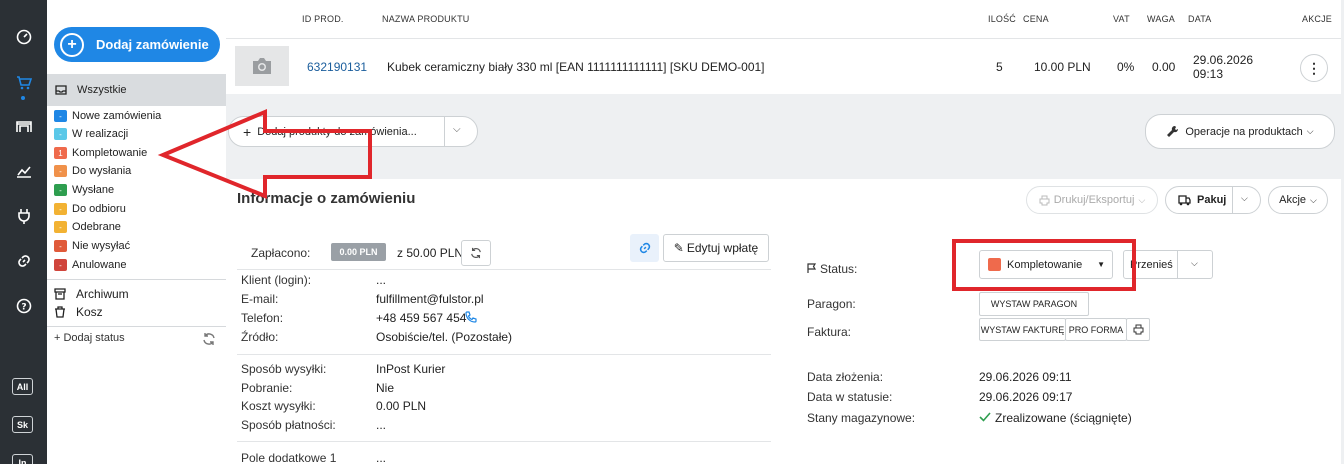  Describe the element at coordinates (678, 248) in the screenshot. I see `pencil-icon: ✎` at that location.